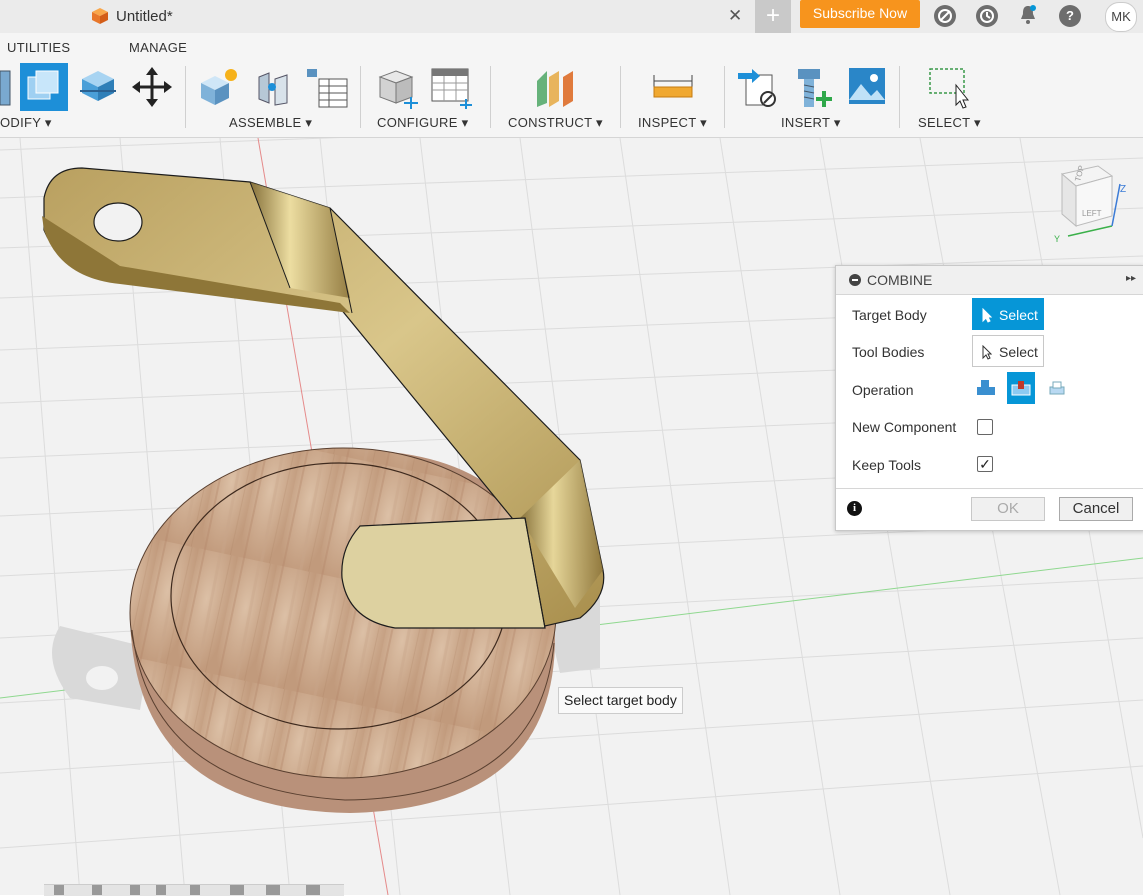  What do you see at coordinates (1018, 315) in the screenshot?
I see `target-body-select-label: Select` at bounding box center [1018, 315].